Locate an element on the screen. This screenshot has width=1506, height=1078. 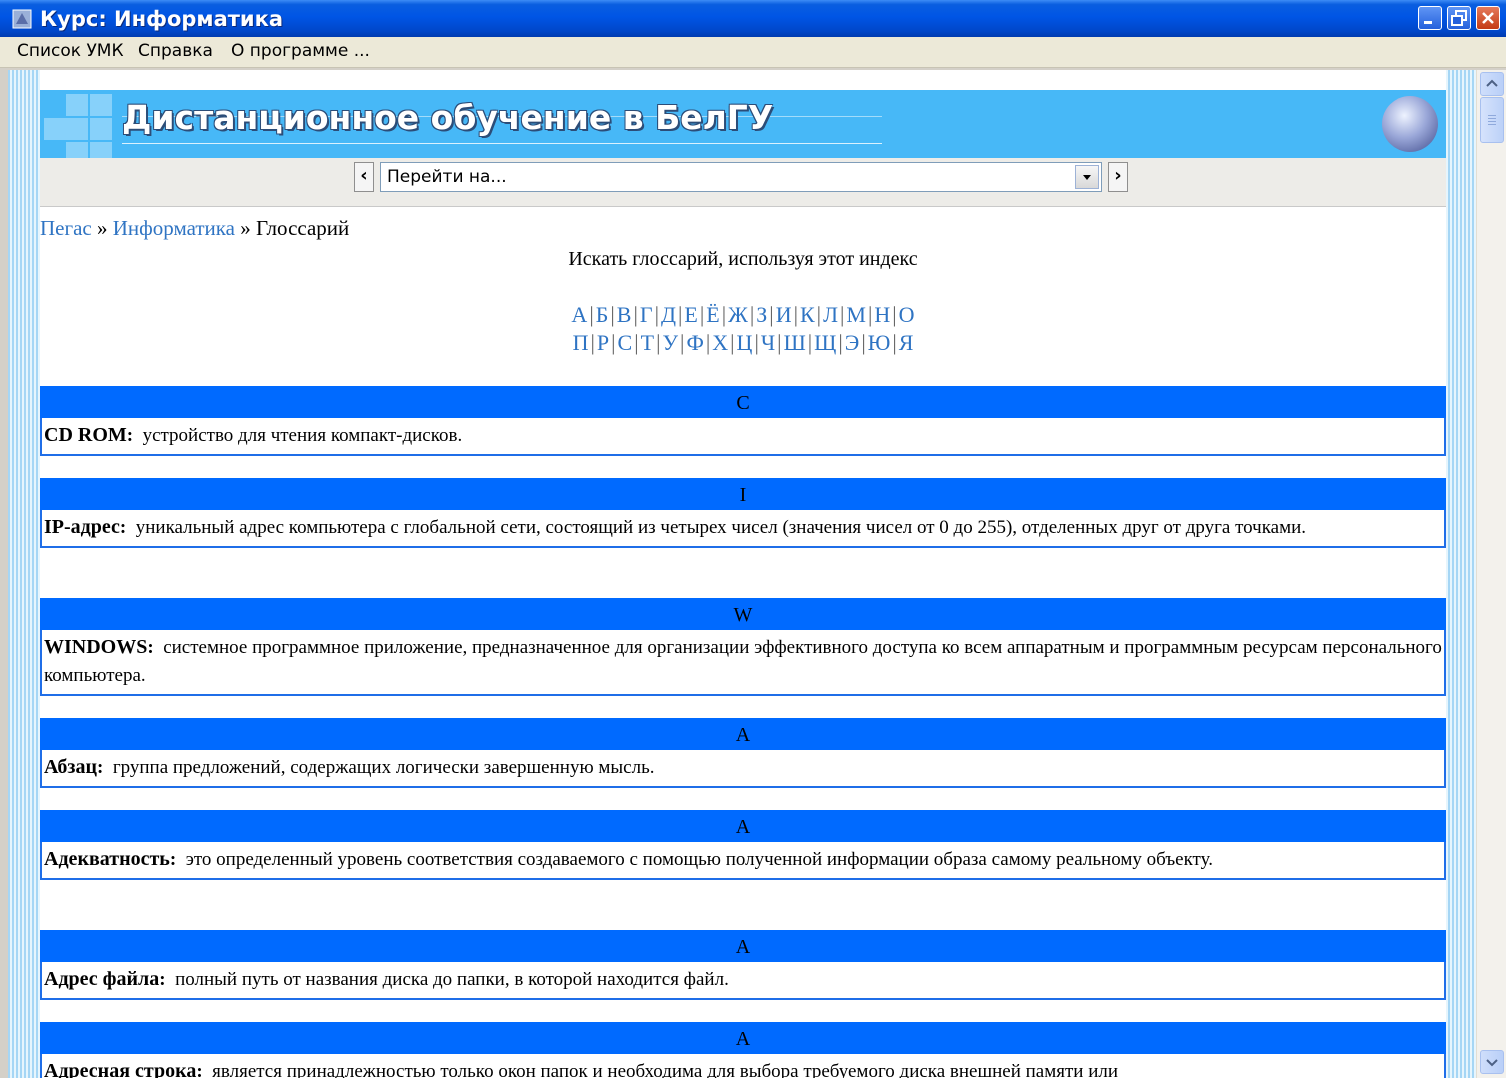
navigation-bar: ‹ Перейти на... › is located at coordinates (743, 182).